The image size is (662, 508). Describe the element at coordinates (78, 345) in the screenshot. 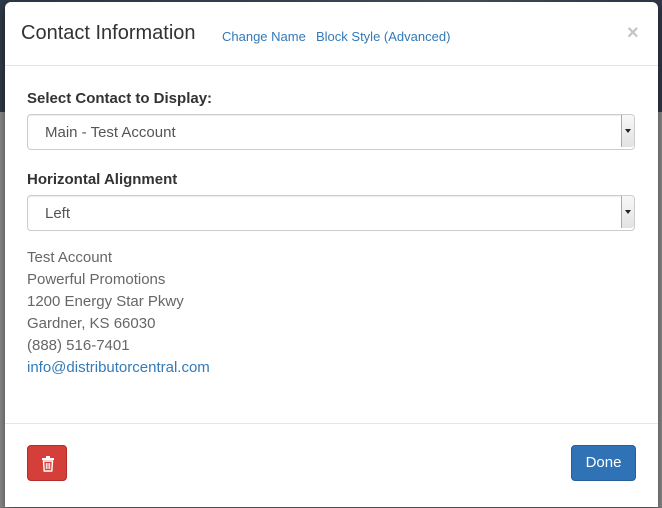

I see `contact-phone: (888) 516-7401` at that location.